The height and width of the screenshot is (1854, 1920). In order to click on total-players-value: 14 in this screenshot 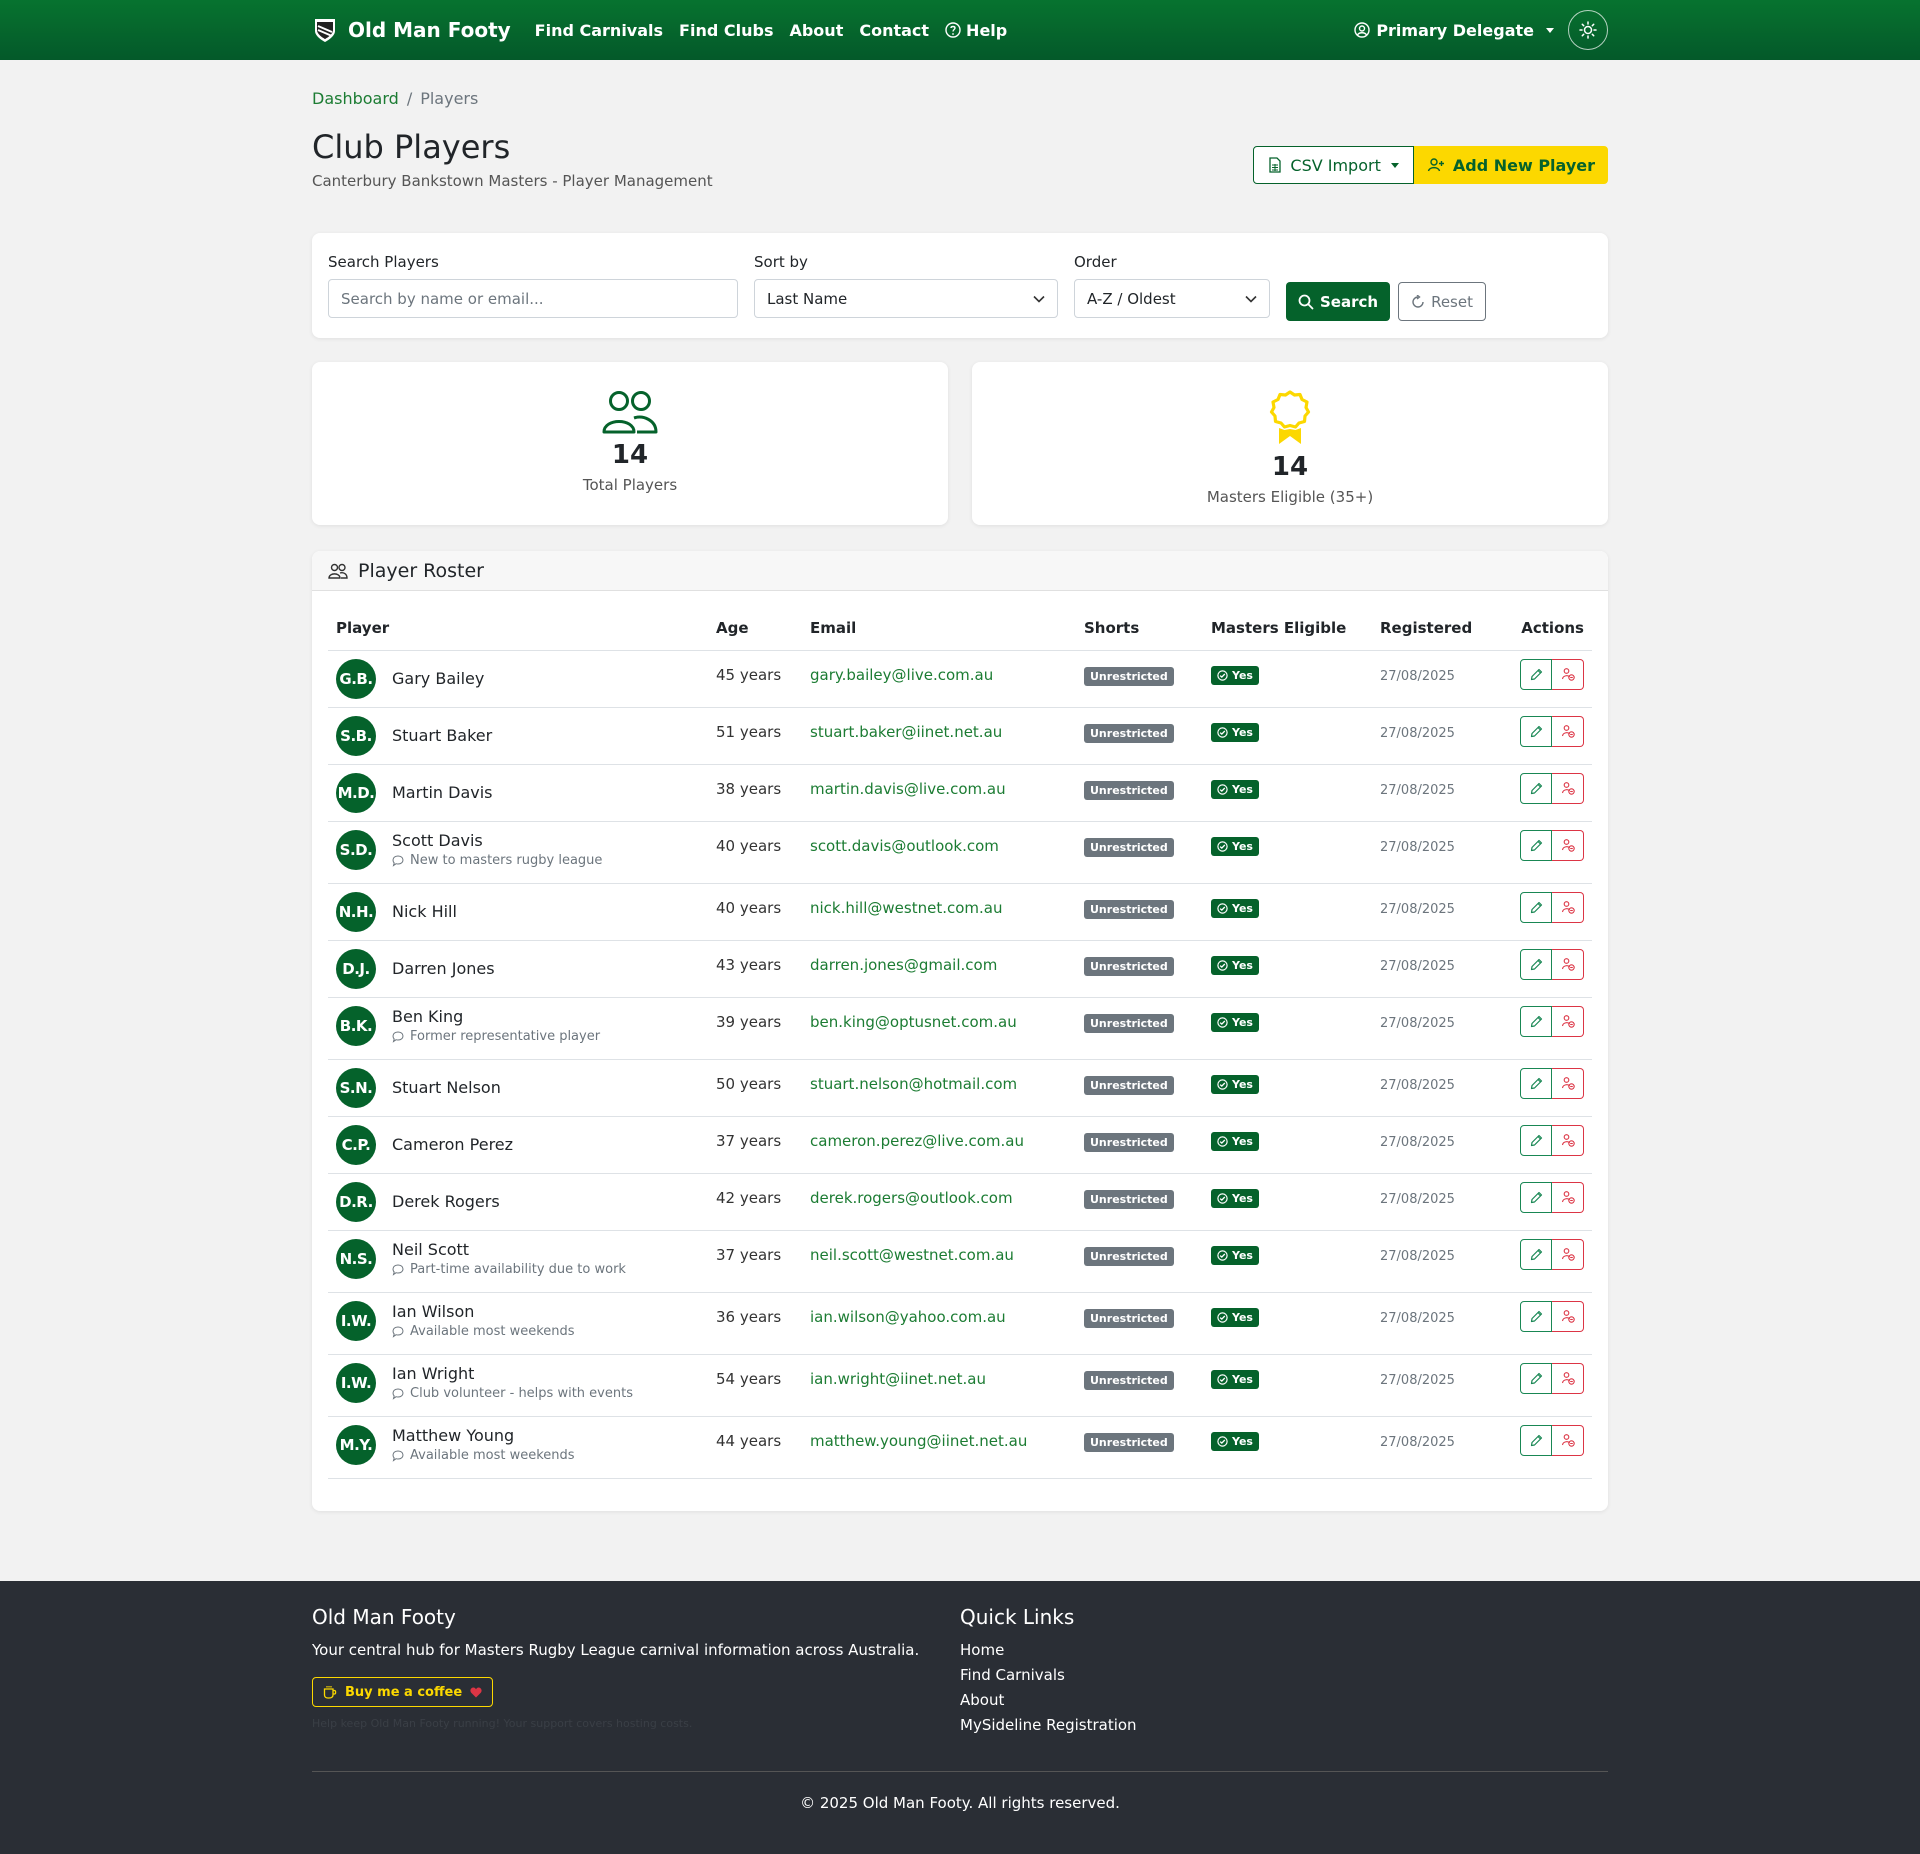, I will do `click(630, 455)`.